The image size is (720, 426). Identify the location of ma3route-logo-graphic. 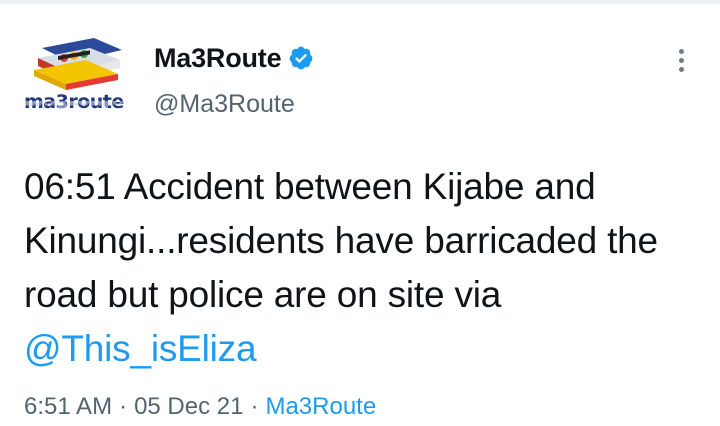
(78, 64).